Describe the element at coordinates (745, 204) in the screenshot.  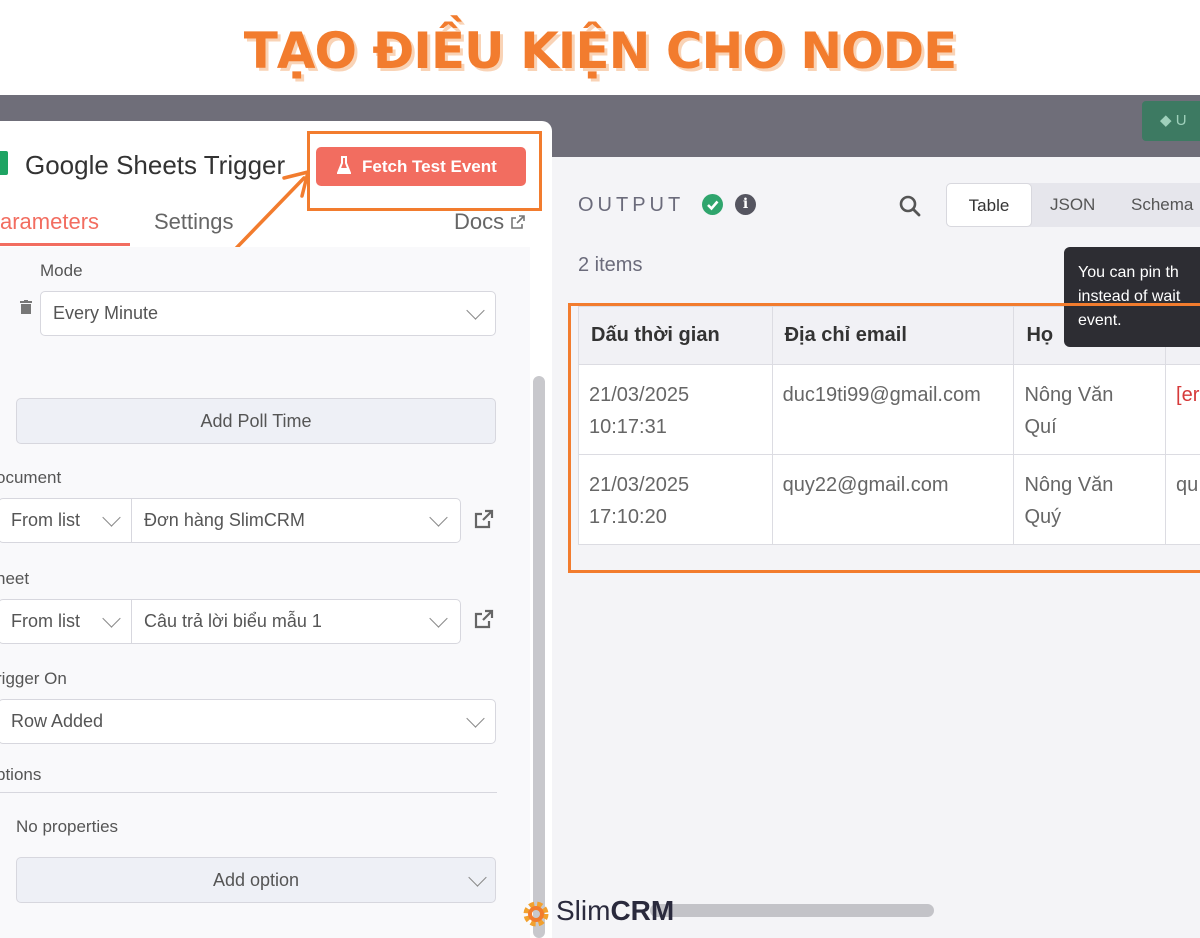
I see `info-icon: i` at that location.